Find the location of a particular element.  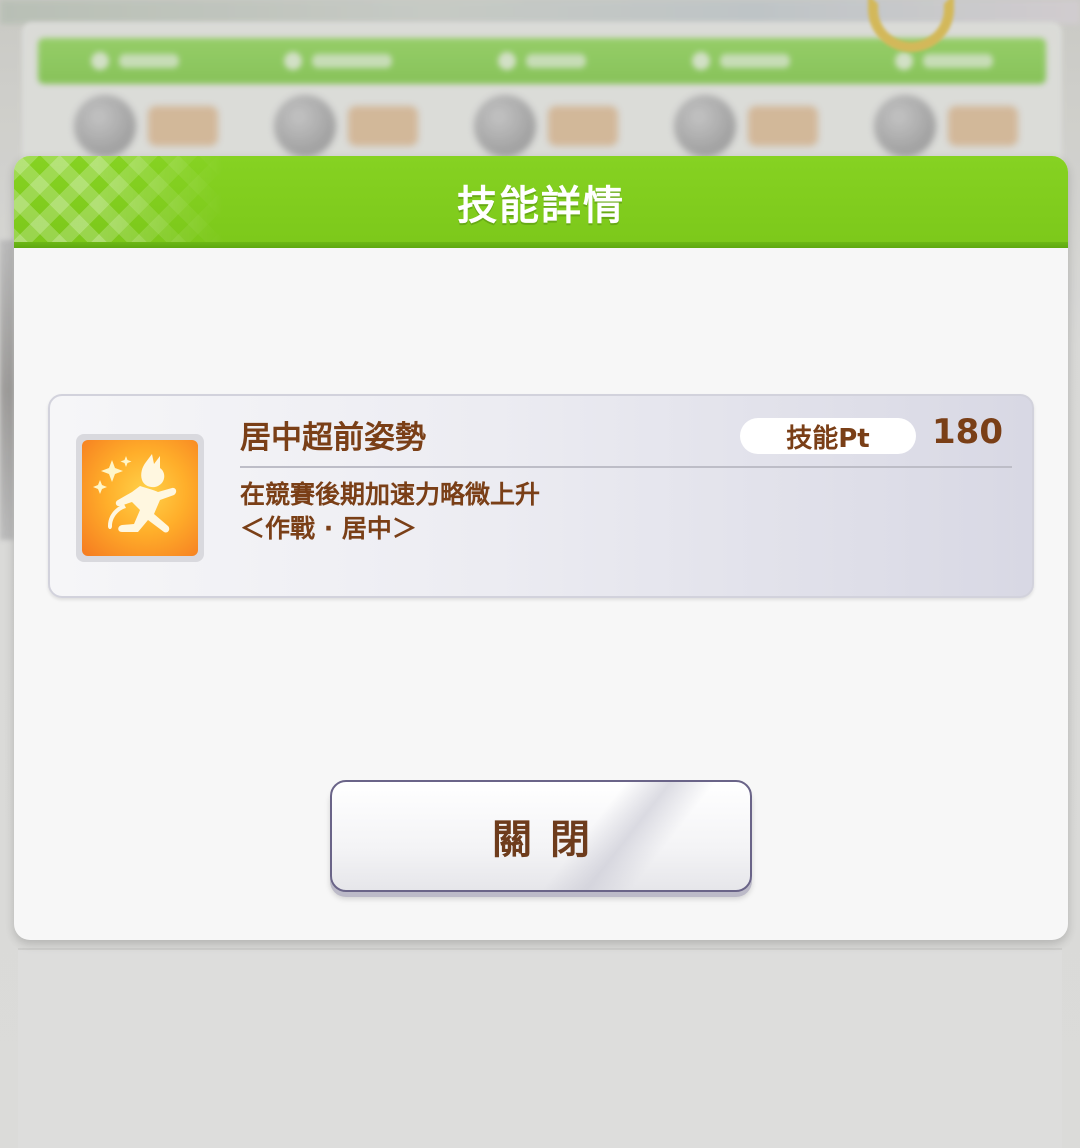

skill-condition: ＜作戰 · 居中＞ is located at coordinates (328, 528).